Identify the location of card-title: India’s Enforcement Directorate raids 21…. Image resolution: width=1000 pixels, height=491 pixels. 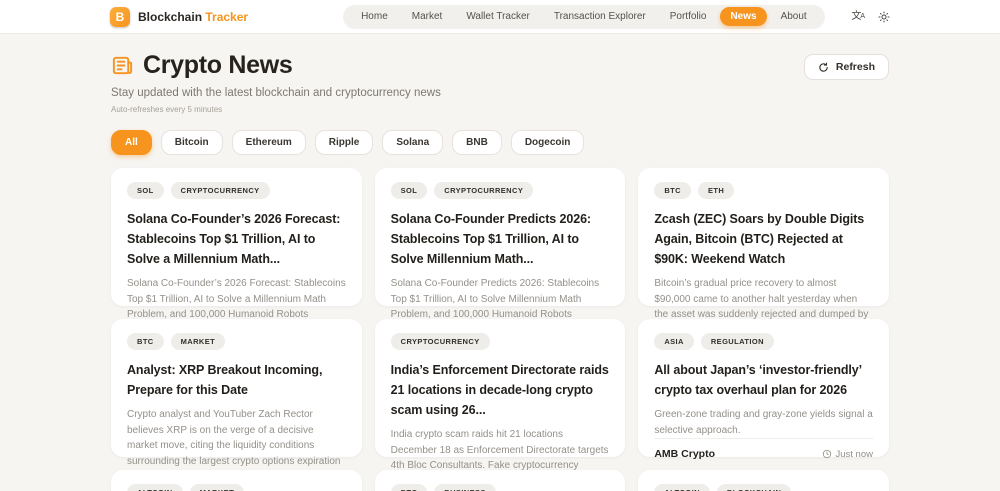
(499, 390).